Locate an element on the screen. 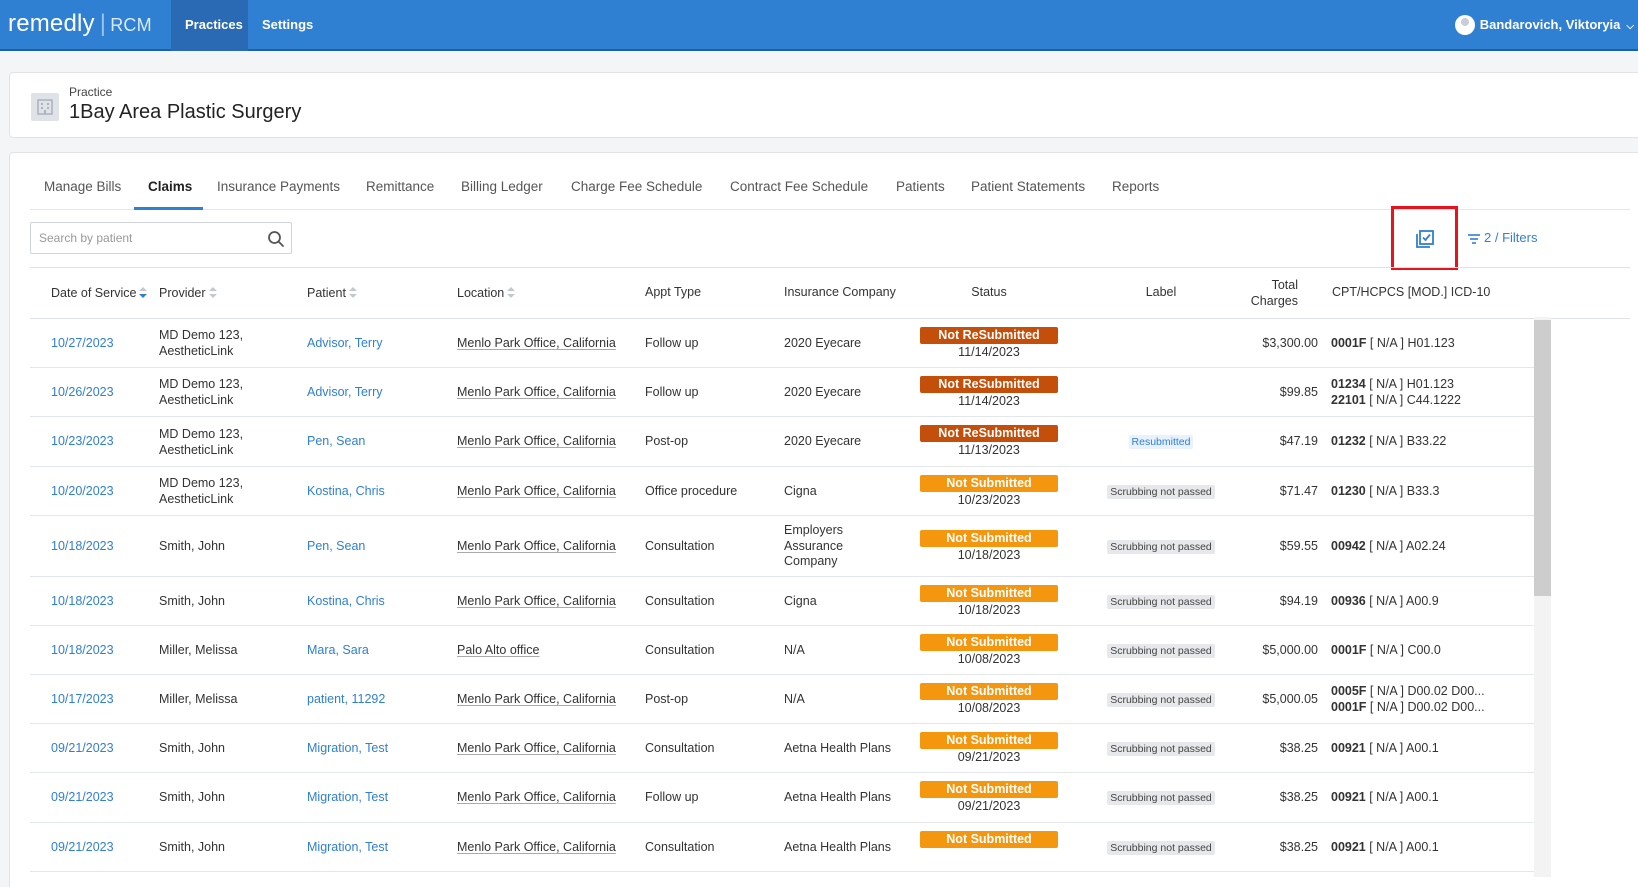 The width and height of the screenshot is (1638, 887). status-date: 10/18/2023 is located at coordinates (989, 610).